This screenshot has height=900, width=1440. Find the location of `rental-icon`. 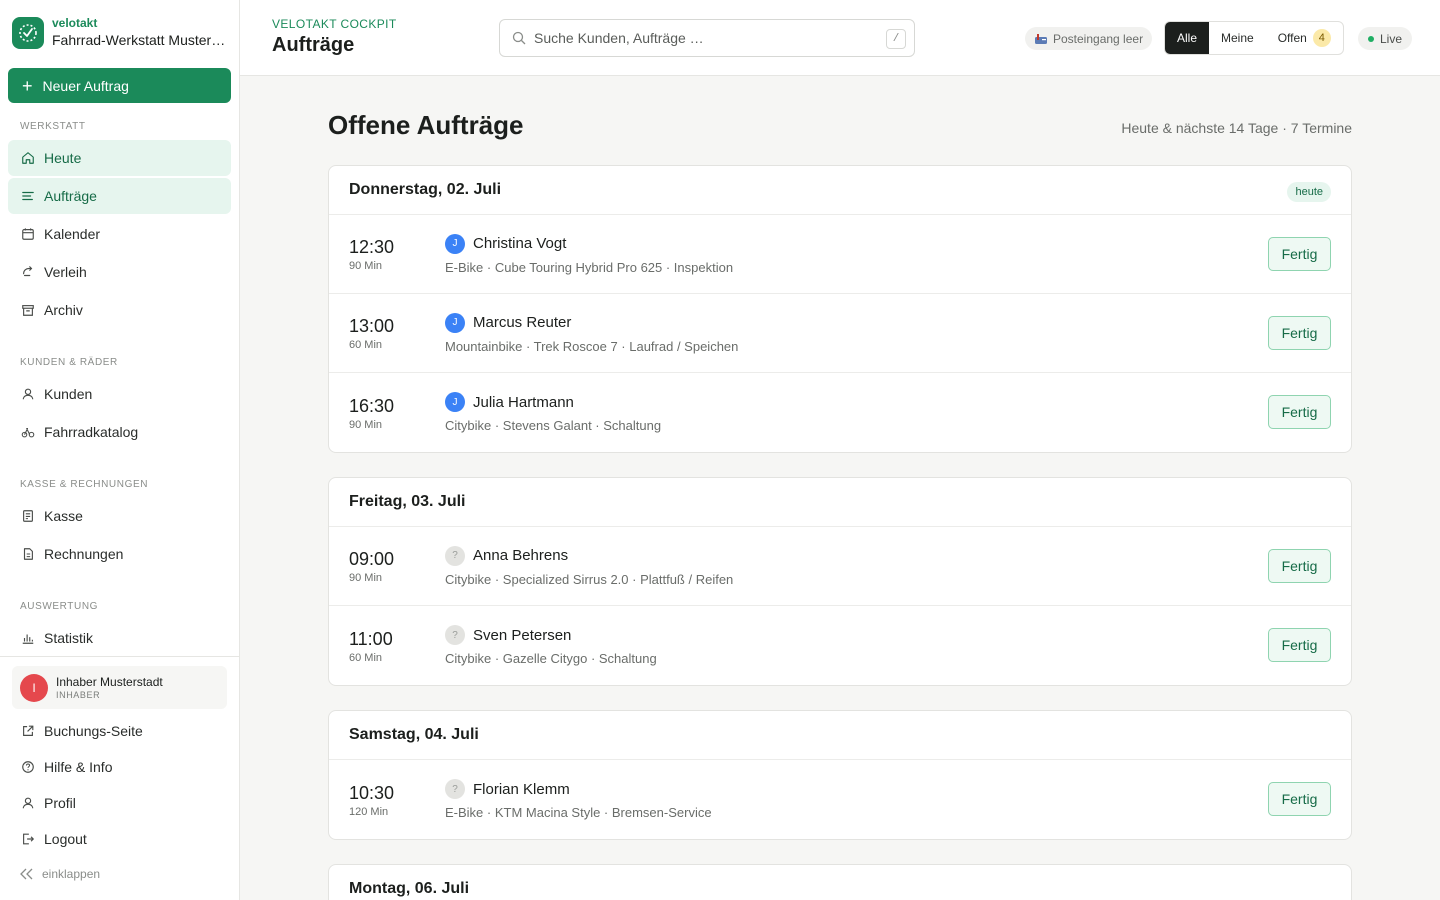

rental-icon is located at coordinates (28, 272).